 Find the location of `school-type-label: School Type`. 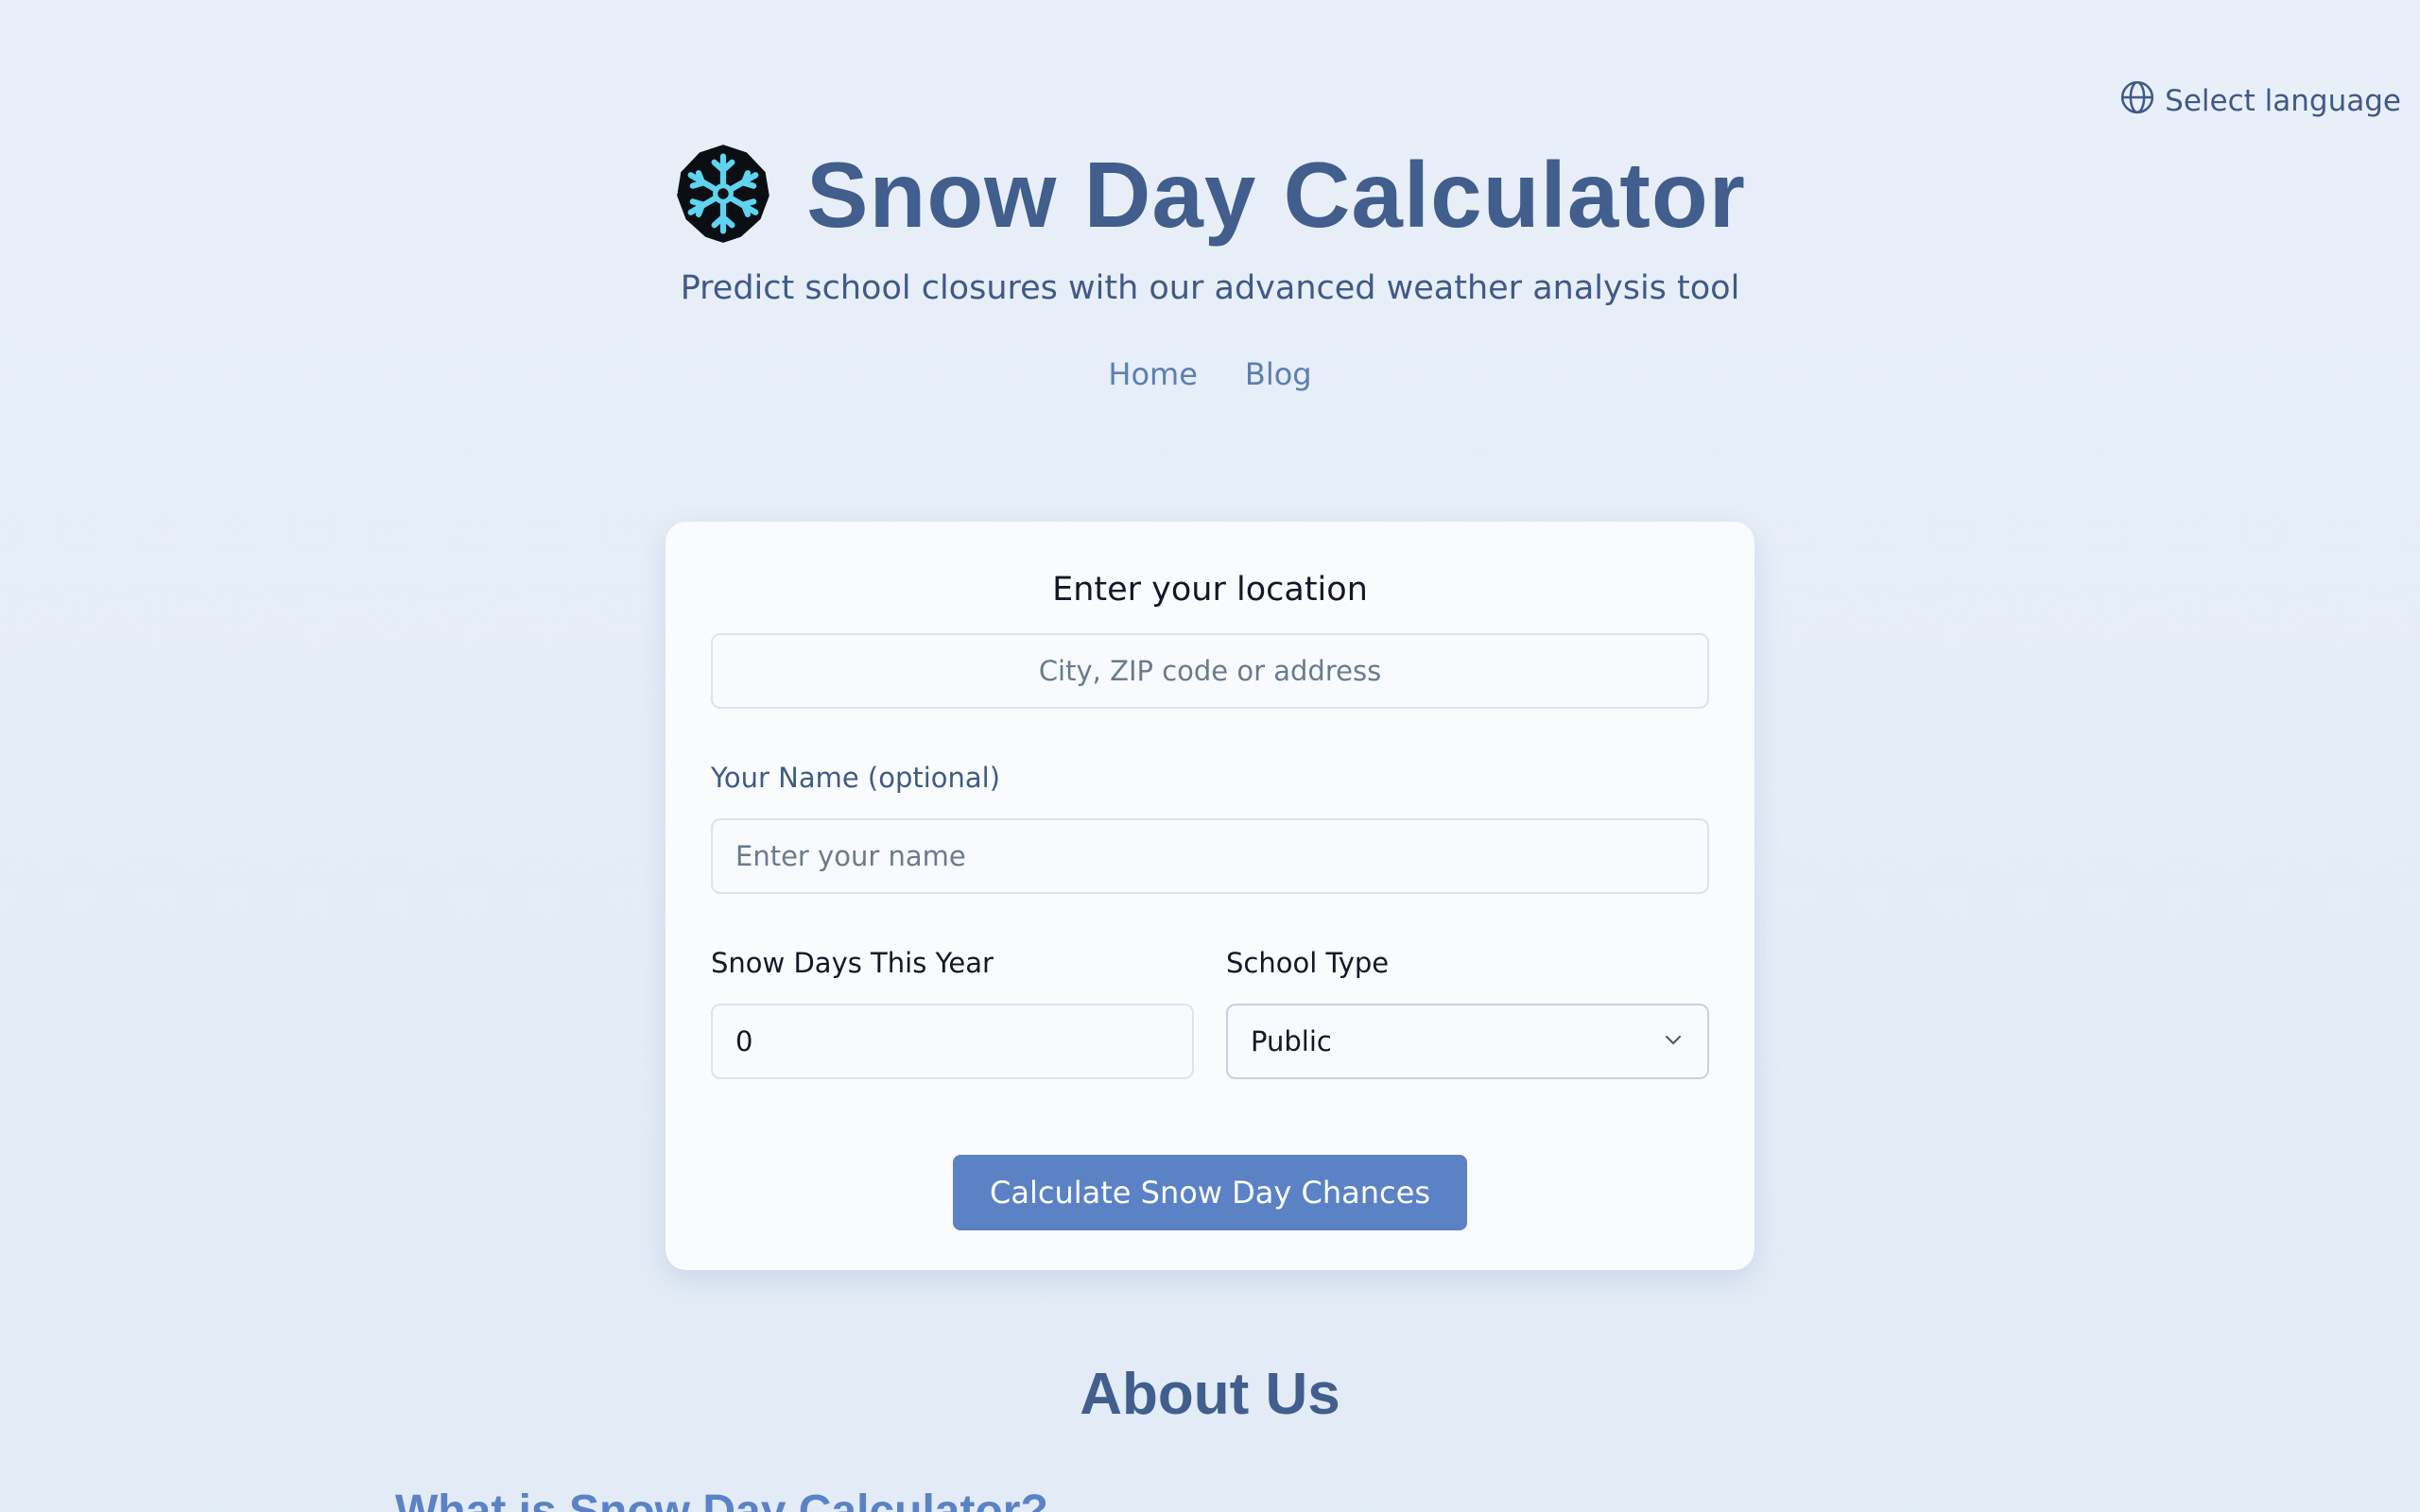

school-type-label: School Type is located at coordinates (1308, 963).